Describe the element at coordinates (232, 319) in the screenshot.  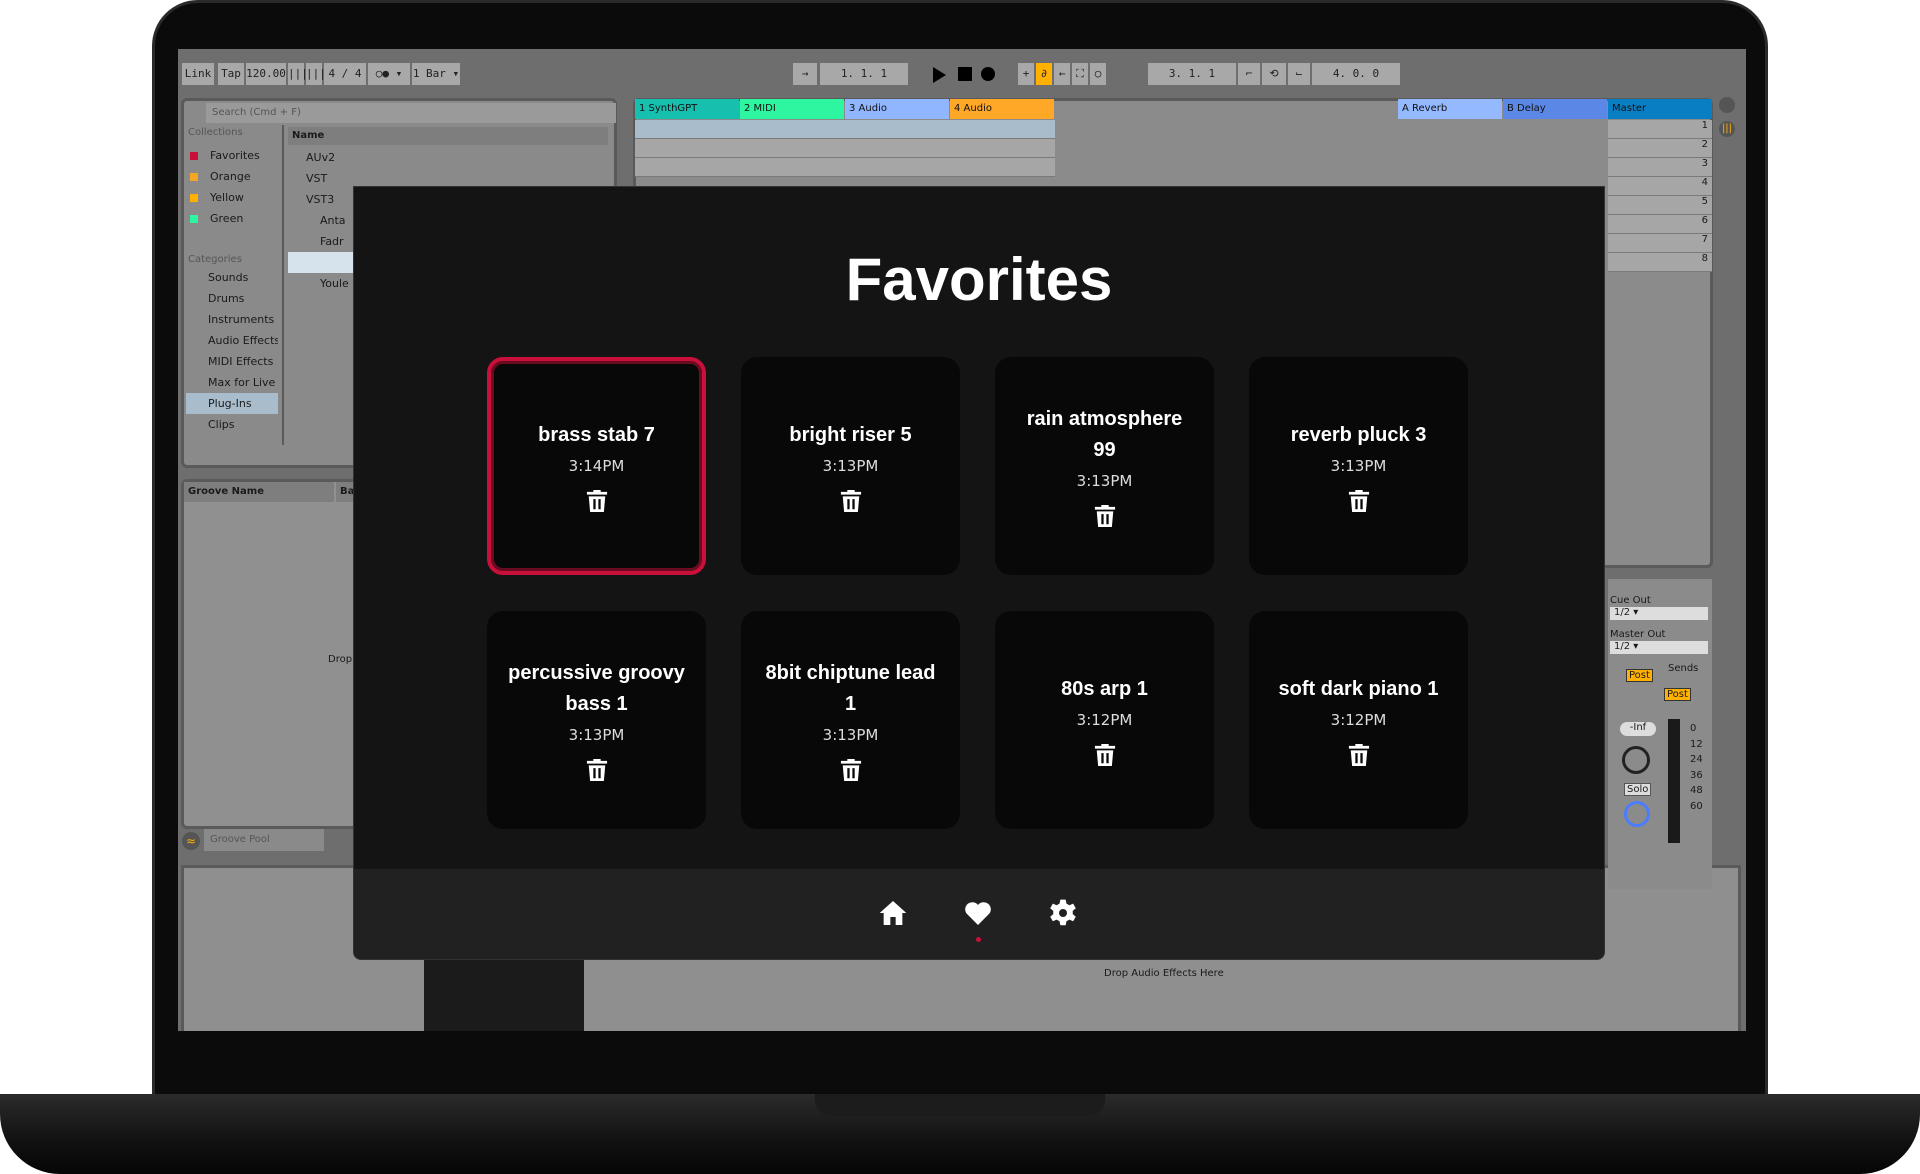
I see `category-instruments: Instruments` at that location.